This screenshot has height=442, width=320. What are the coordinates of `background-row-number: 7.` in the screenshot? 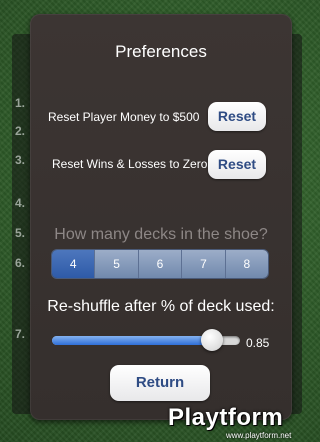 It's located at (20, 334).